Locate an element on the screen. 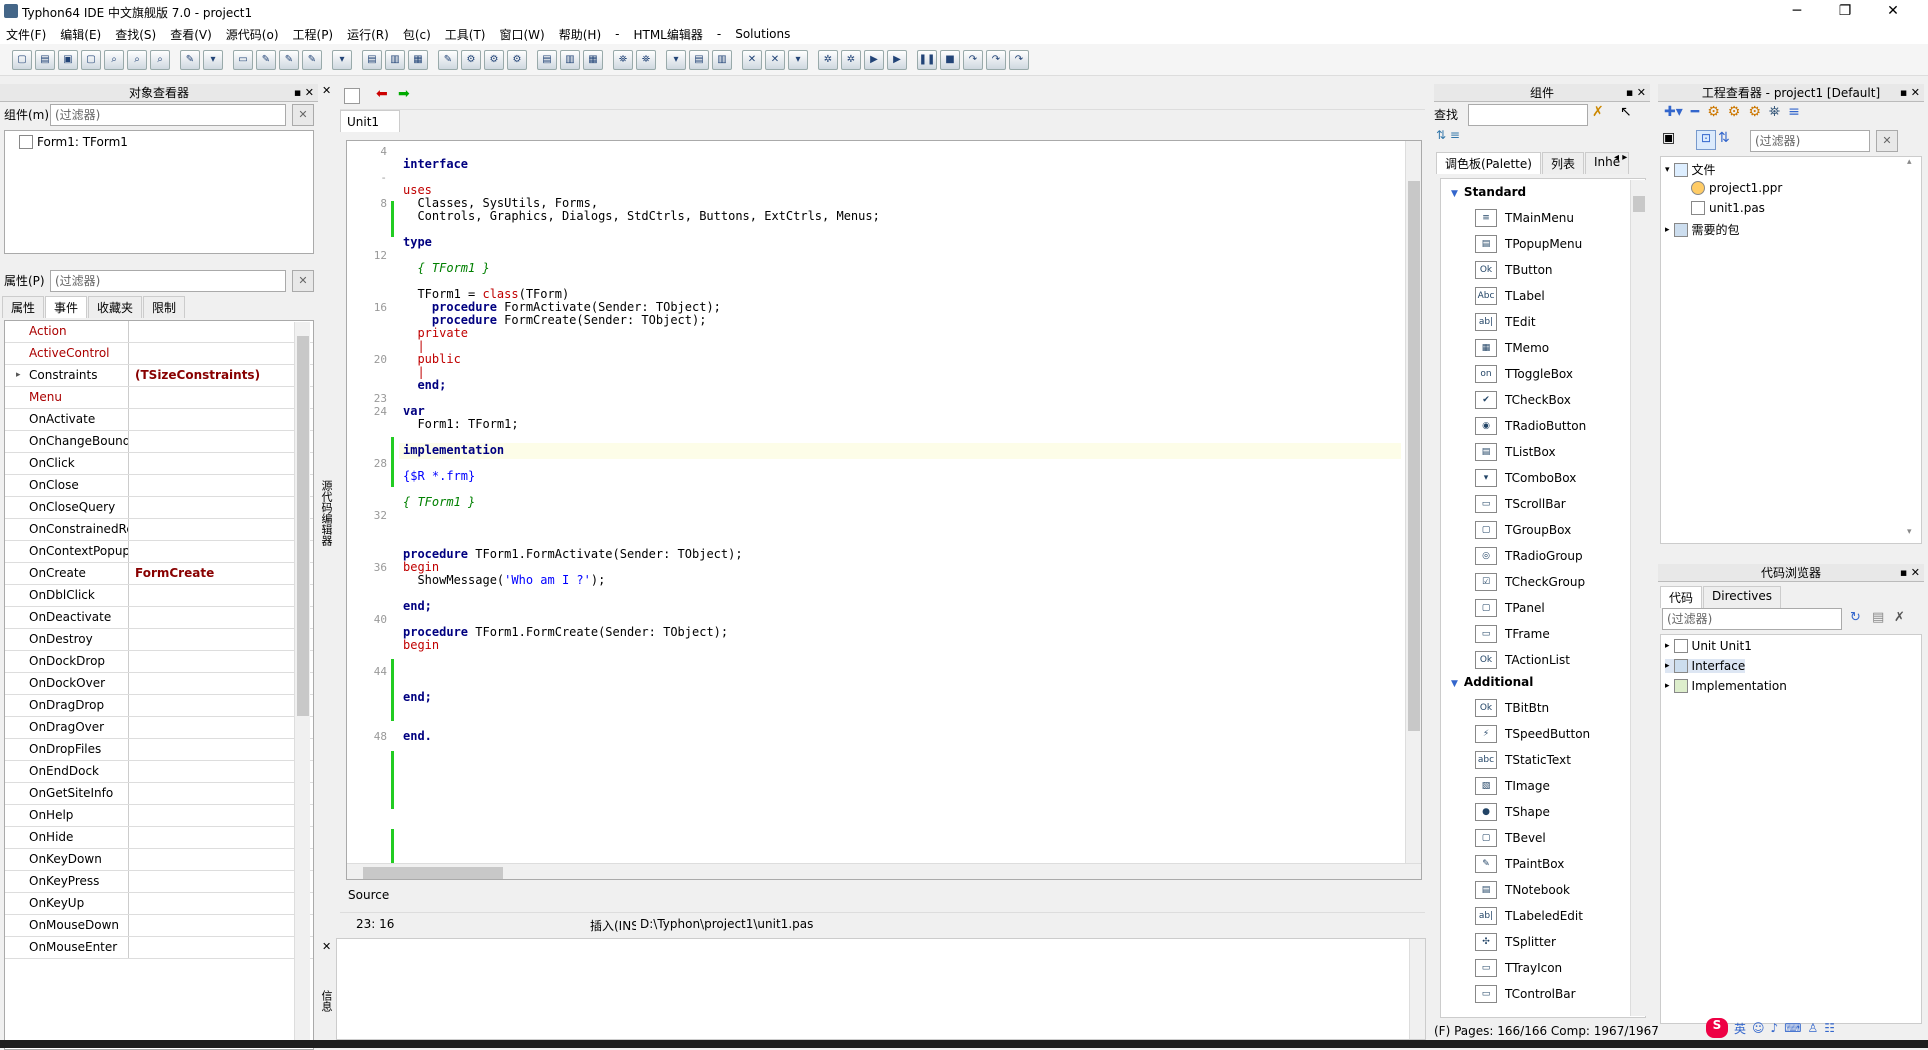  property-row: Action is located at coordinates (159, 332).